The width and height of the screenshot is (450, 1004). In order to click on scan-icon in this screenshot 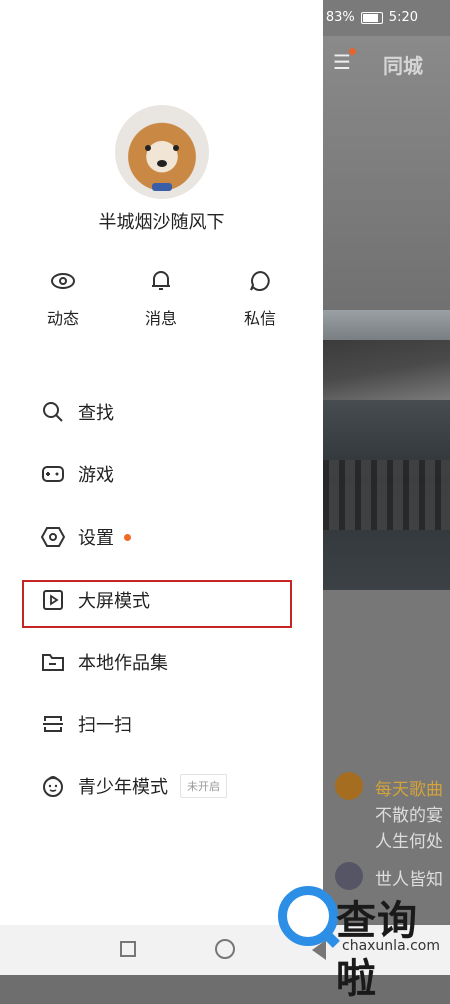, I will do `click(53, 724)`.